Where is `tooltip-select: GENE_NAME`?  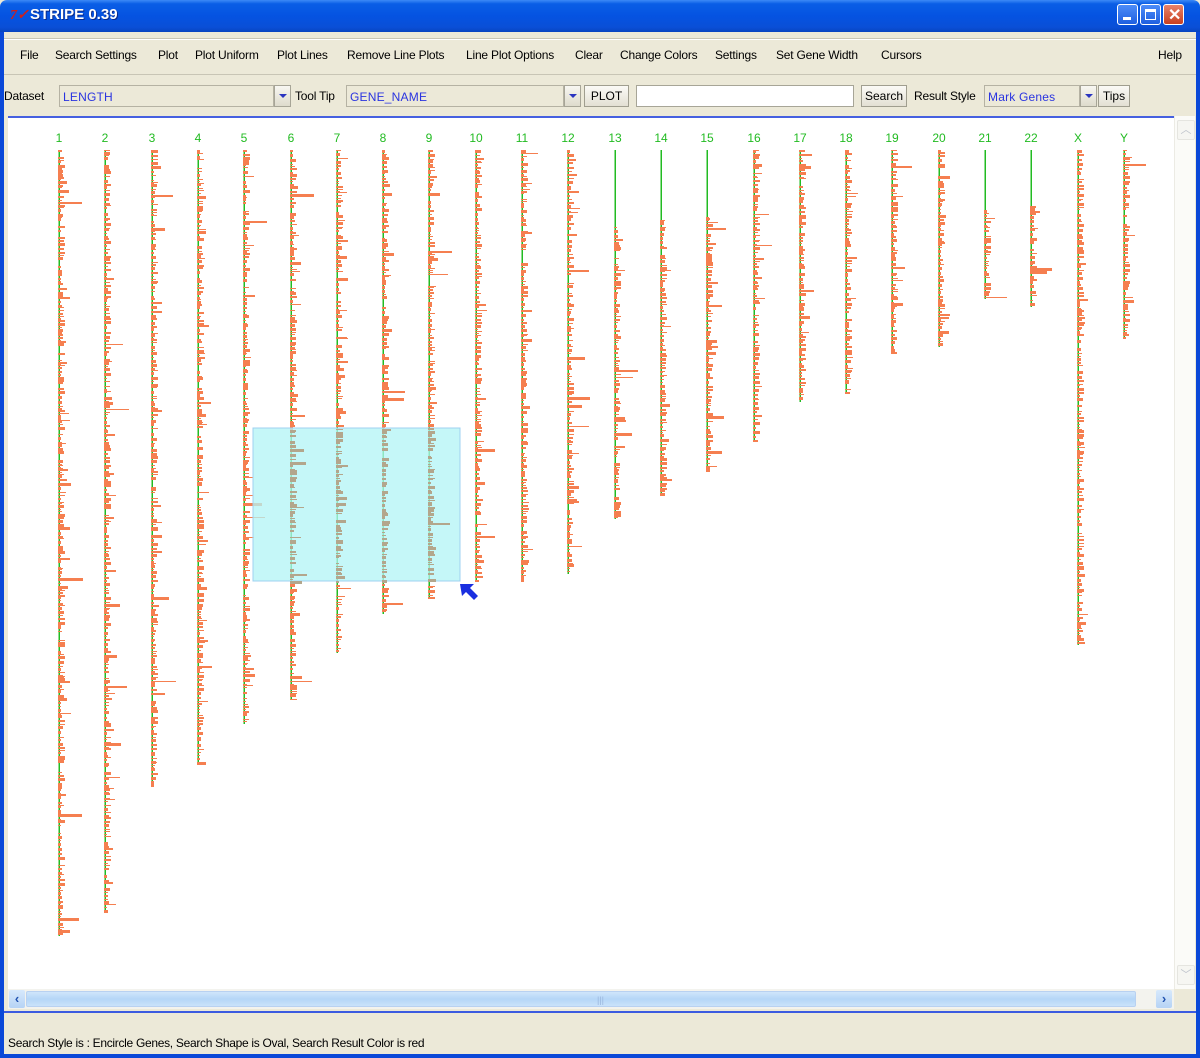
tooltip-select: GENE_NAME is located at coordinates (455, 96).